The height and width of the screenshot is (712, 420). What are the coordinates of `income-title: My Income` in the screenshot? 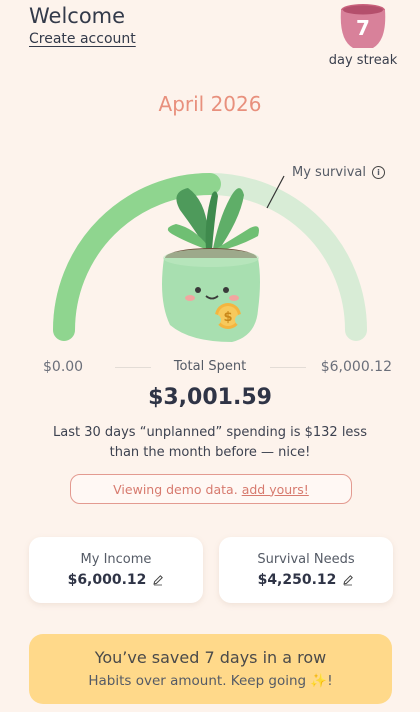 It's located at (116, 559).